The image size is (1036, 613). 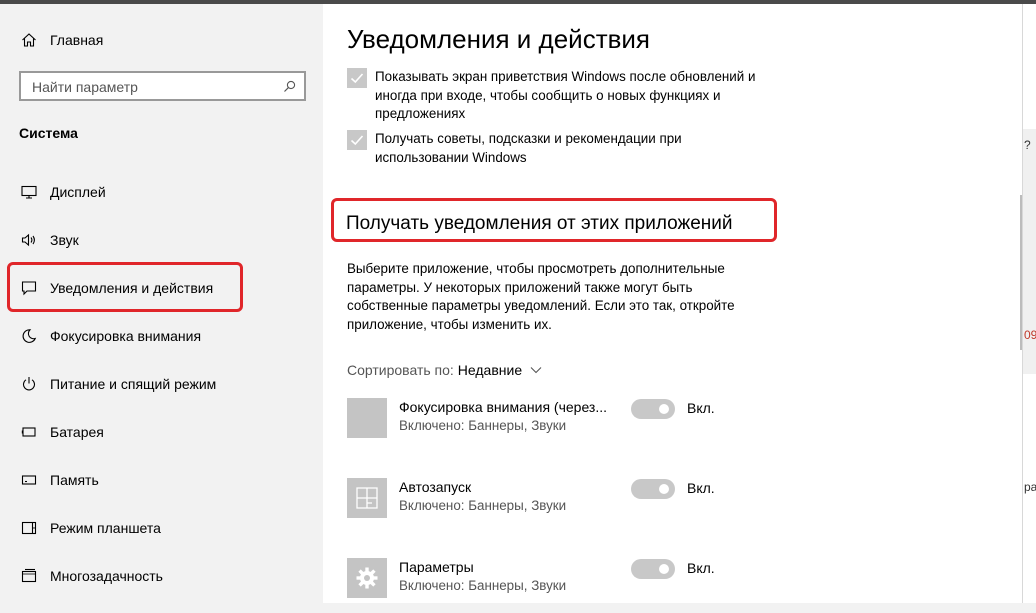 I want to click on sidebar-home: Главная, so click(x=60, y=40).